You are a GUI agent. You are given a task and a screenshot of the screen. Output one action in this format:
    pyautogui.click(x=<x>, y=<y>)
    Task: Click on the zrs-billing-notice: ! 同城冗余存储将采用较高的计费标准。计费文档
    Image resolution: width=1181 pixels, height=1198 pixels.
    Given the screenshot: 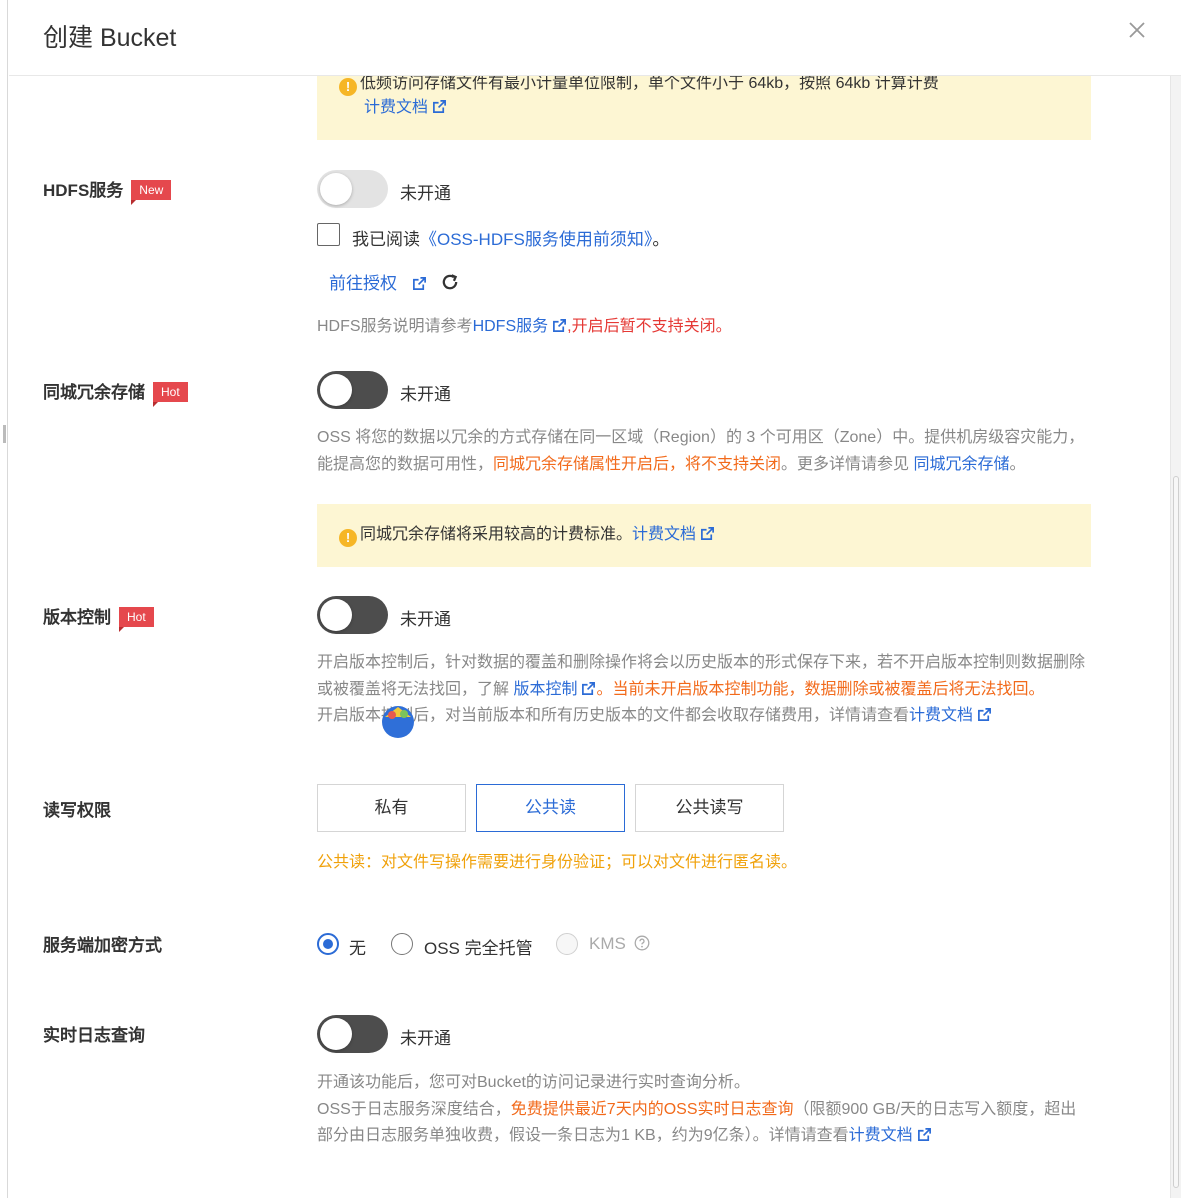 What is the action you would take?
    pyautogui.click(x=704, y=535)
    